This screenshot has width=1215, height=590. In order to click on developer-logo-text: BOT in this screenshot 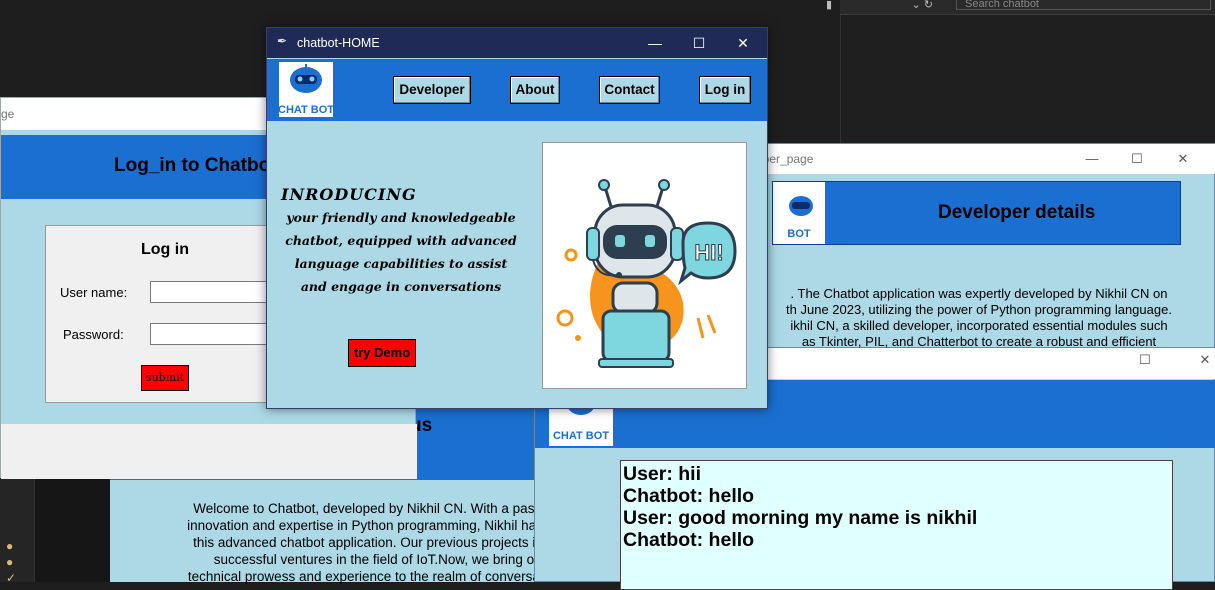, I will do `click(799, 234)`.